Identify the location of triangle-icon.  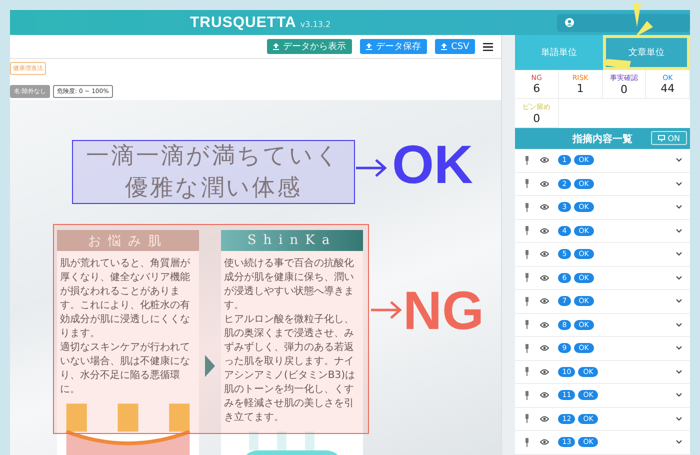
(210, 366).